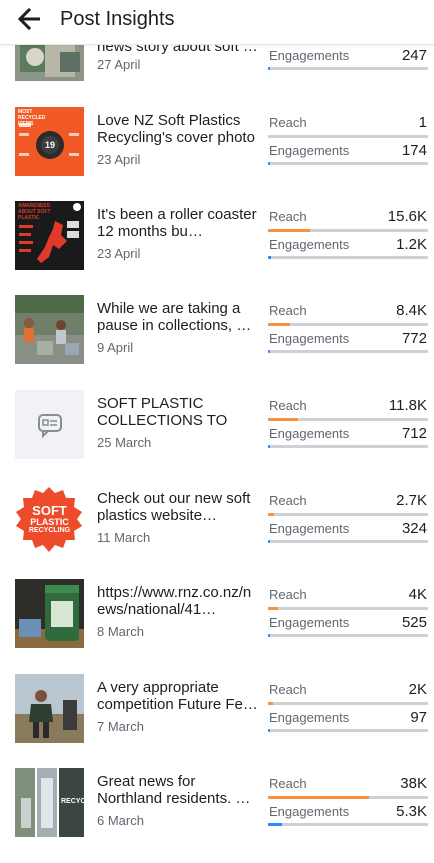  I want to click on logo-word: RECYCLING, so click(49, 530).